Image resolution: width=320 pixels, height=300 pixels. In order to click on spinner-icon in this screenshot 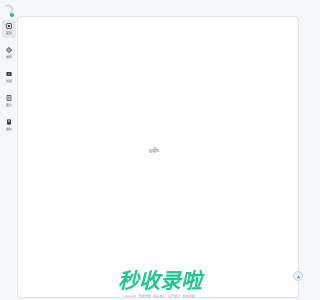, I will do `click(154, 146)`.